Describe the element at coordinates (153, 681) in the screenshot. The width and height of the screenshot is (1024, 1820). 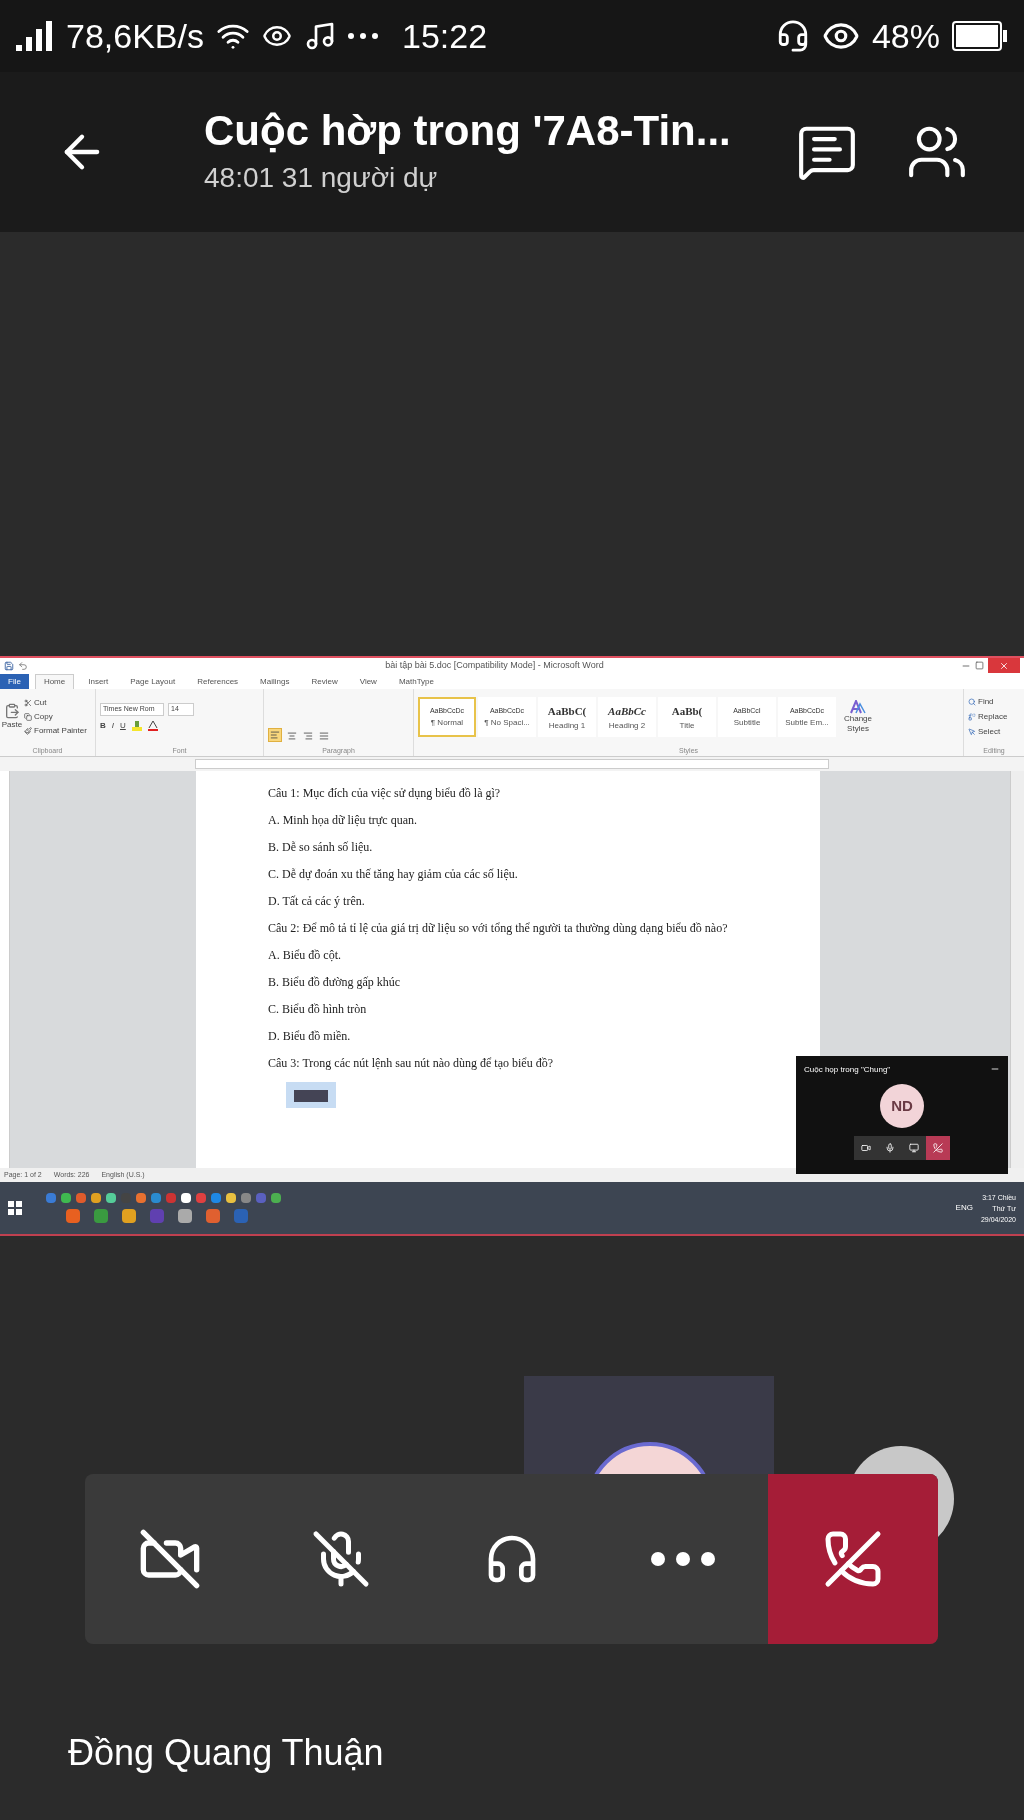
I see `ribbon-tab: Page Layout` at that location.